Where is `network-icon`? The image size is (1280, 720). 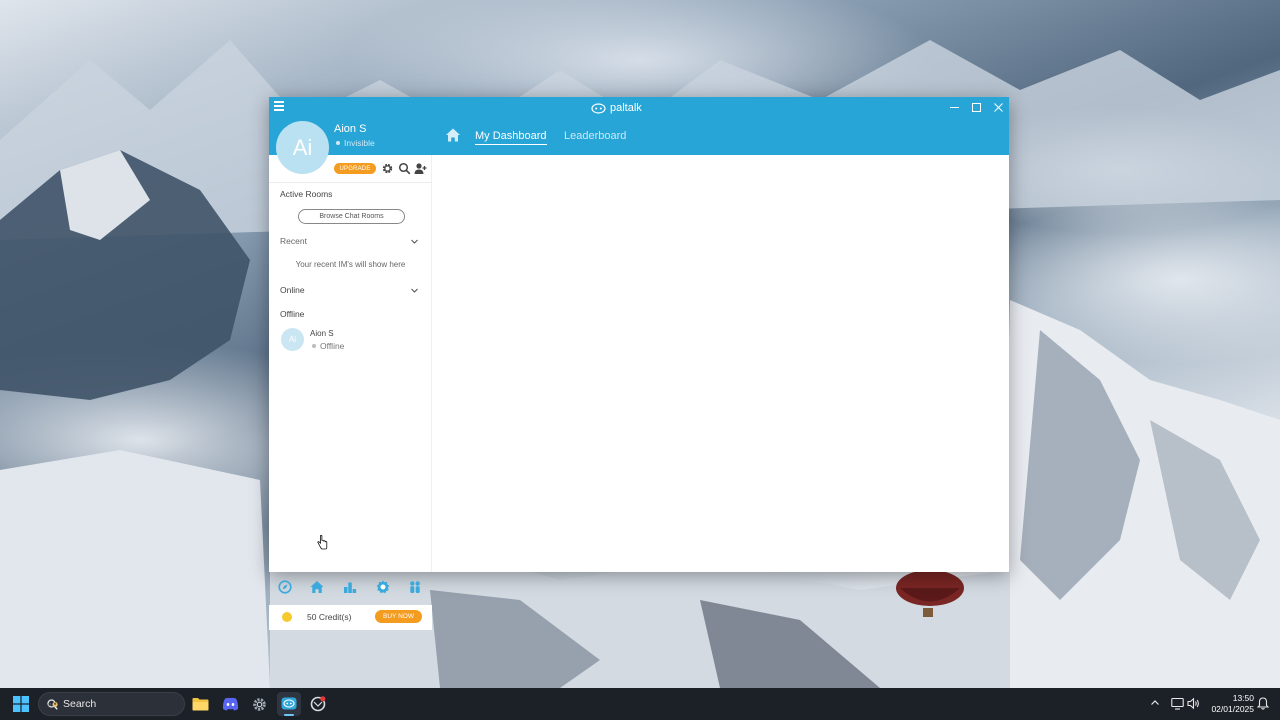
network-icon is located at coordinates (1177, 703).